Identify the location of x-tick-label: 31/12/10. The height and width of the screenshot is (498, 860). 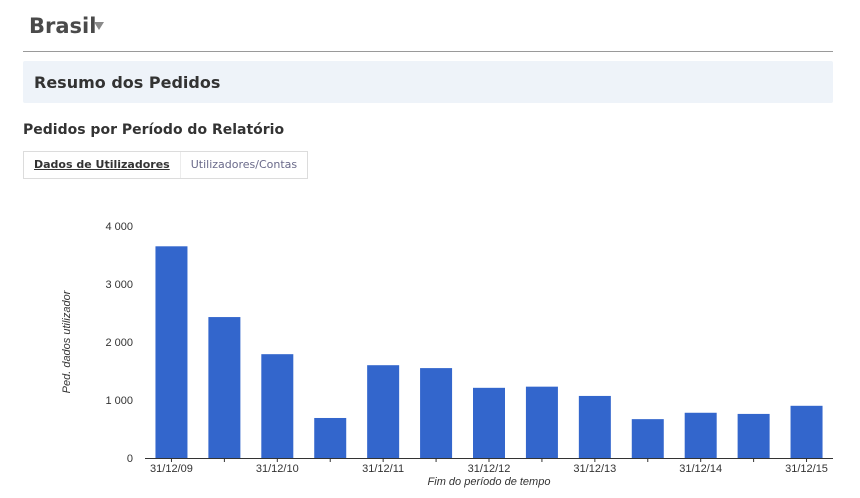
(277, 469).